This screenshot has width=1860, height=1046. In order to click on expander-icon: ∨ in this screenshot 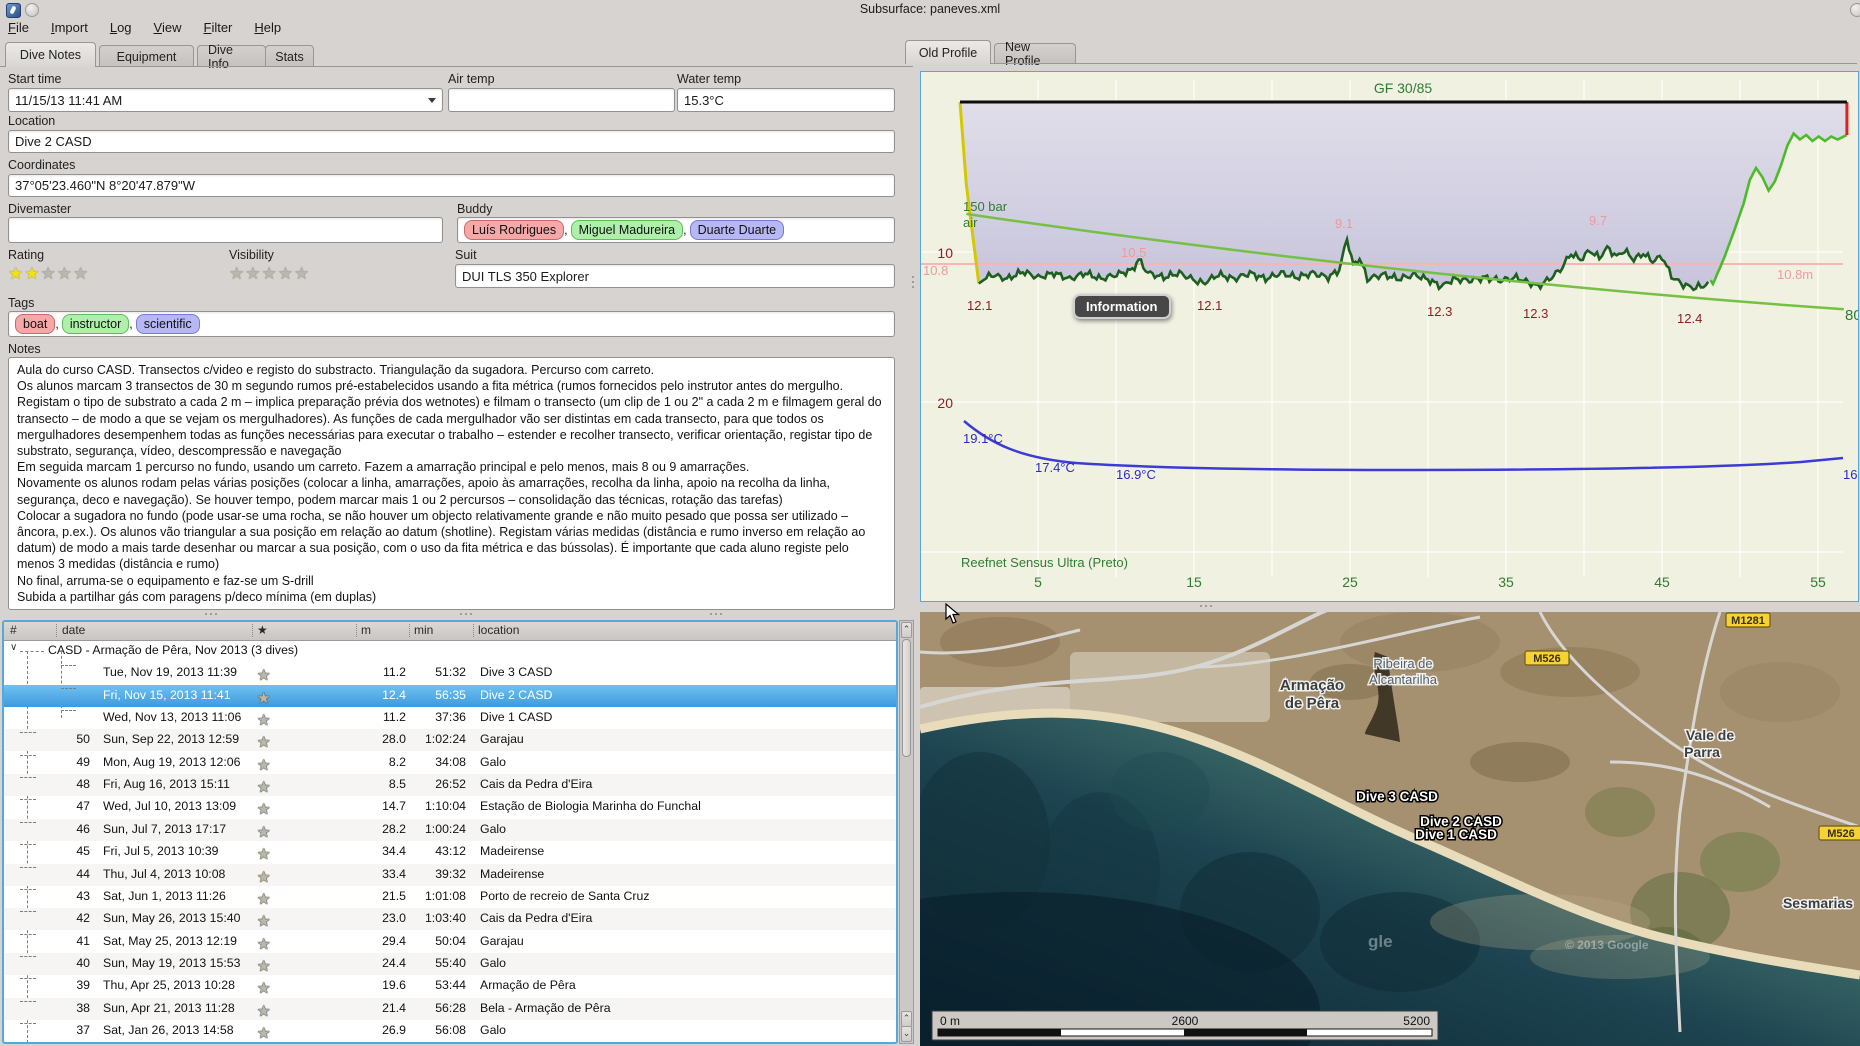, I will do `click(13, 647)`.